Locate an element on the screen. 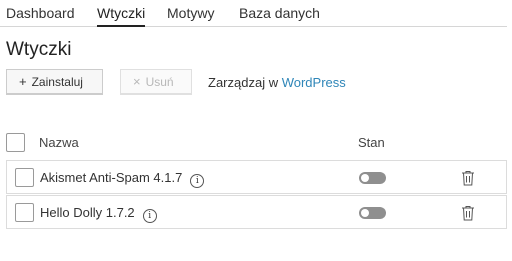 Image resolution: width=512 pixels, height=261 pixels. close-icon: × is located at coordinates (137, 81).